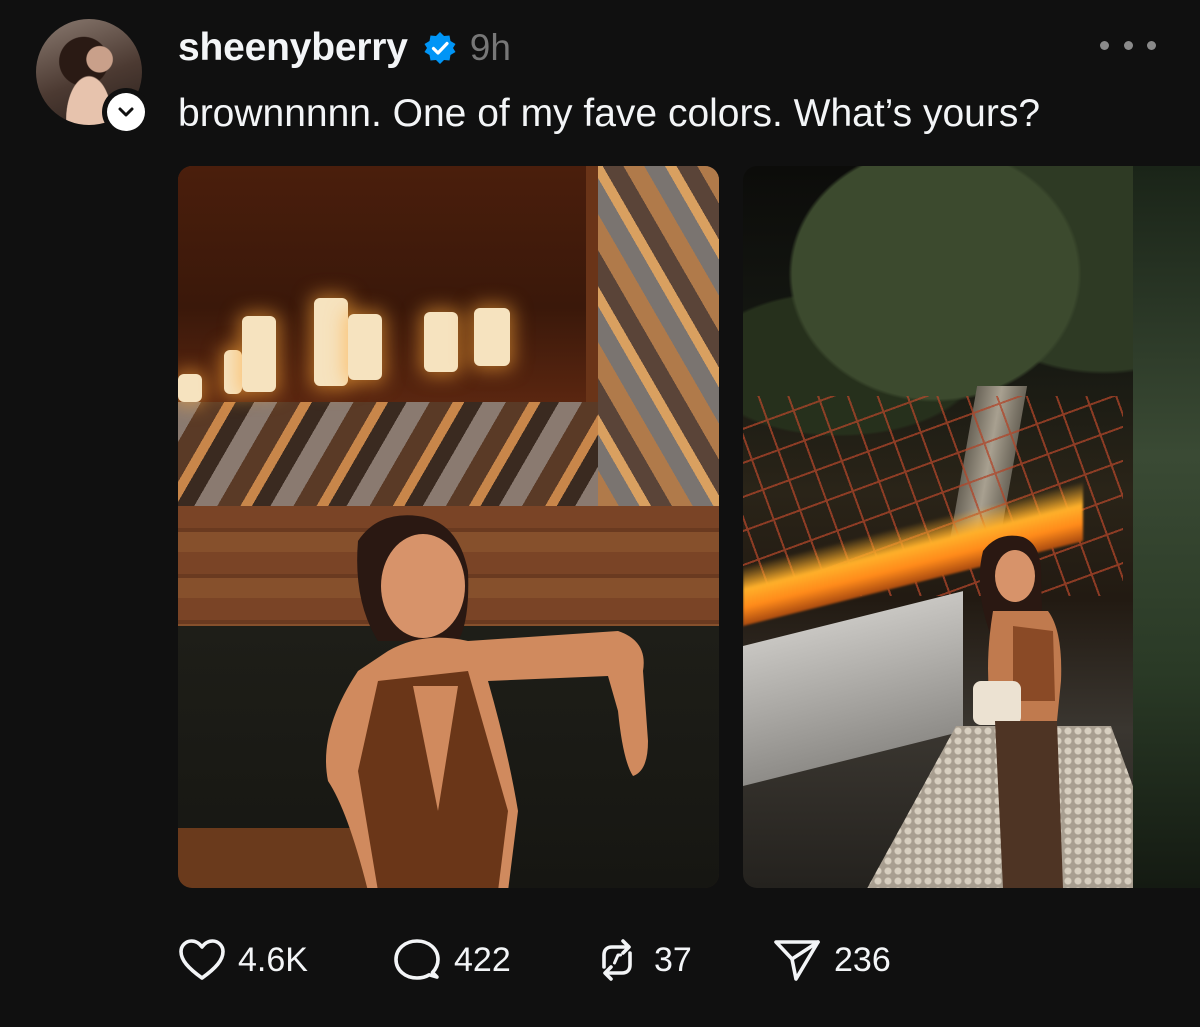 Image resolution: width=1200 pixels, height=1027 pixels. I want to click on username: sheenyberry, so click(293, 48).